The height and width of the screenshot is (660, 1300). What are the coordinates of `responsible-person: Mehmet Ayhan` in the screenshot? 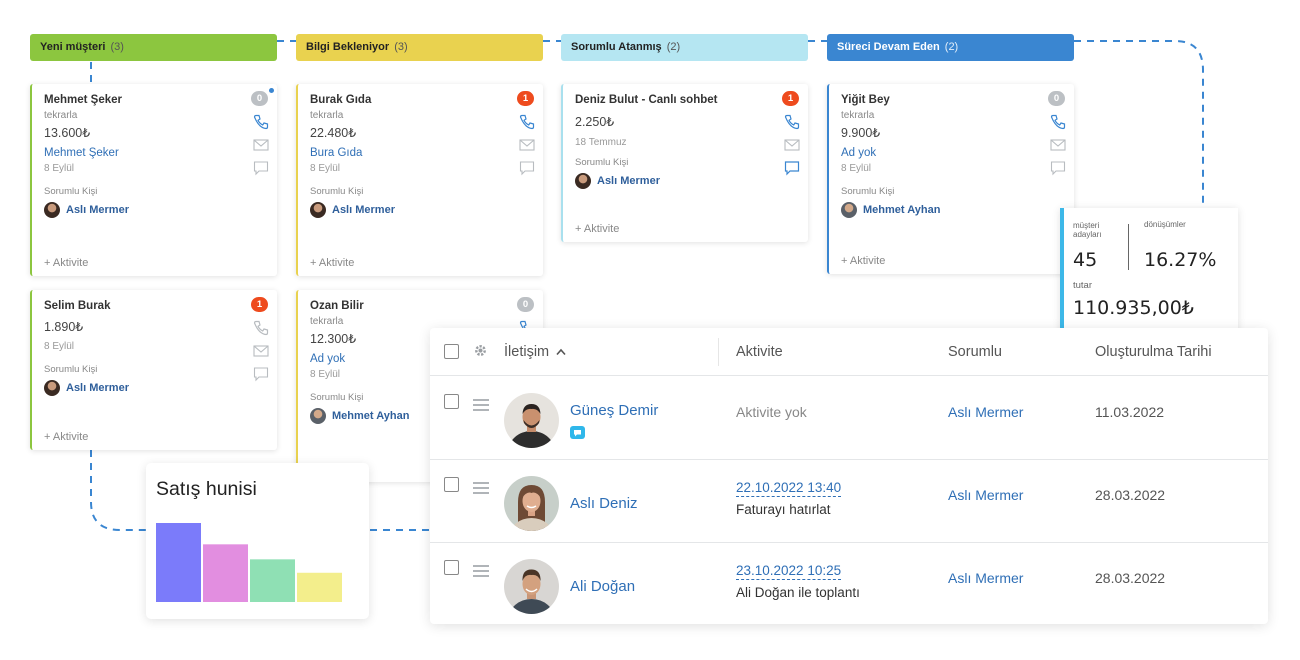 It's located at (951, 210).